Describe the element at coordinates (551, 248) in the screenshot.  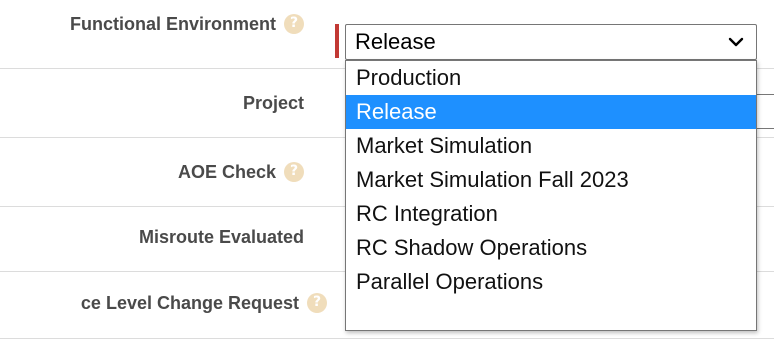
I see `dropdown-option: RC Shadow Operations` at that location.